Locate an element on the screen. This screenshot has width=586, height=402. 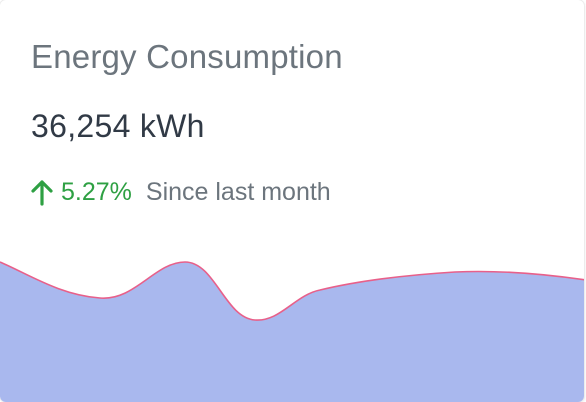
since-label: Since last month is located at coordinates (238, 192).